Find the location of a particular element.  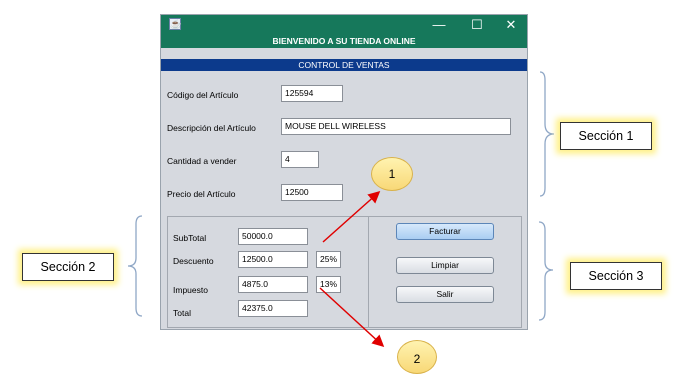

seccion2-callout: Sección 2 is located at coordinates (68, 267).